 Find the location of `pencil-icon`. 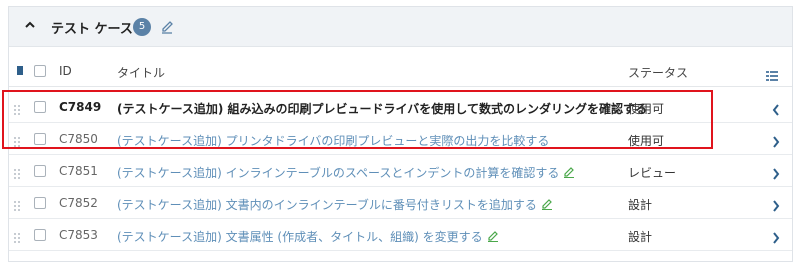

pencil-icon is located at coordinates (167, 26).